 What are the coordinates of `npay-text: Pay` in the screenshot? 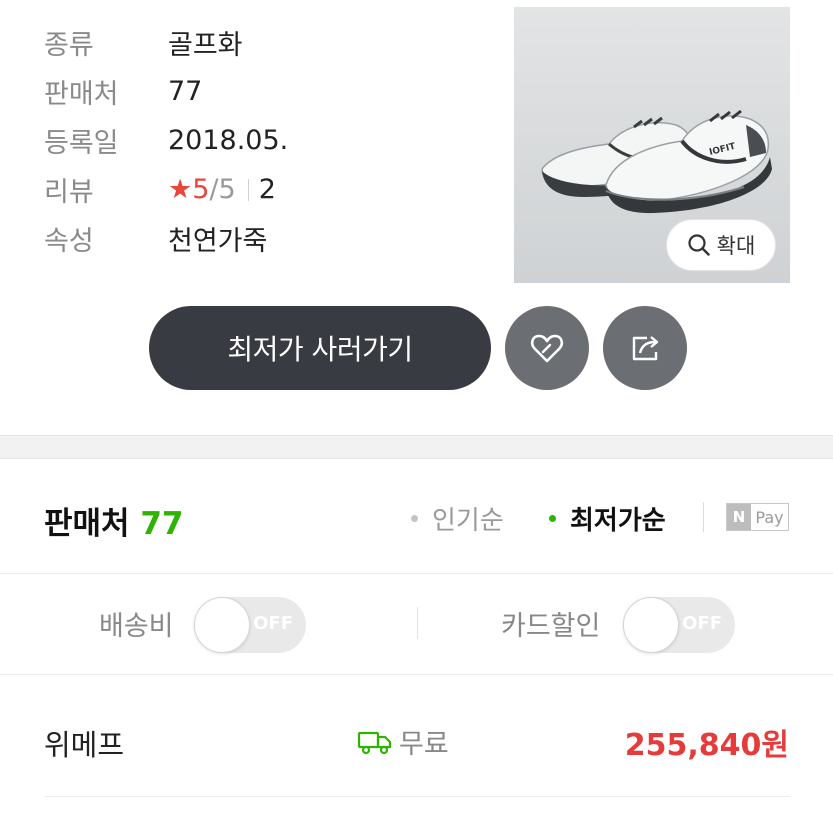 It's located at (769, 517).